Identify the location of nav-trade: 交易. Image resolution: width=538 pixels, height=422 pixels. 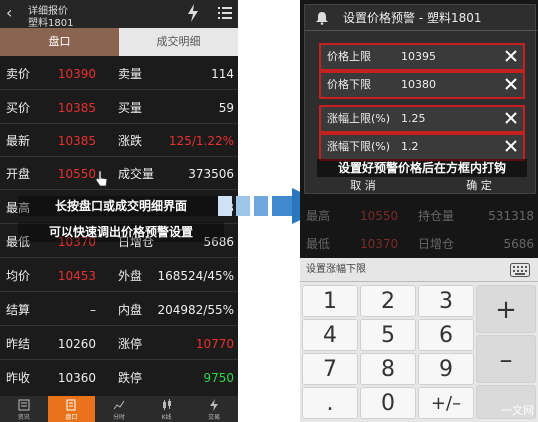
(214, 409).